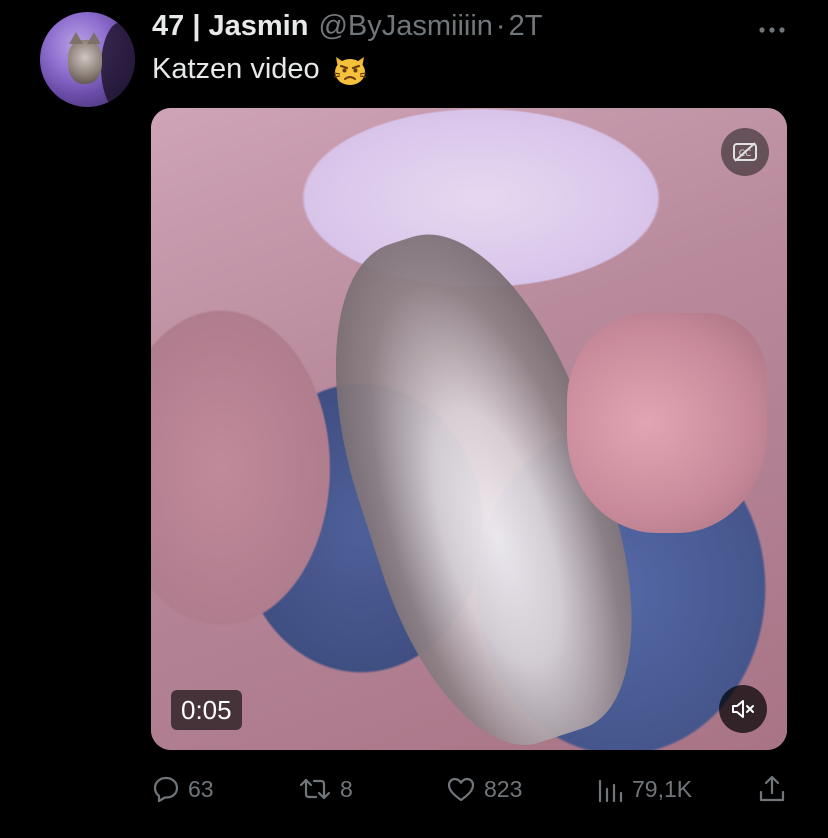 Image resolution: width=828 pixels, height=838 pixels. I want to click on mute-button, so click(743, 709).